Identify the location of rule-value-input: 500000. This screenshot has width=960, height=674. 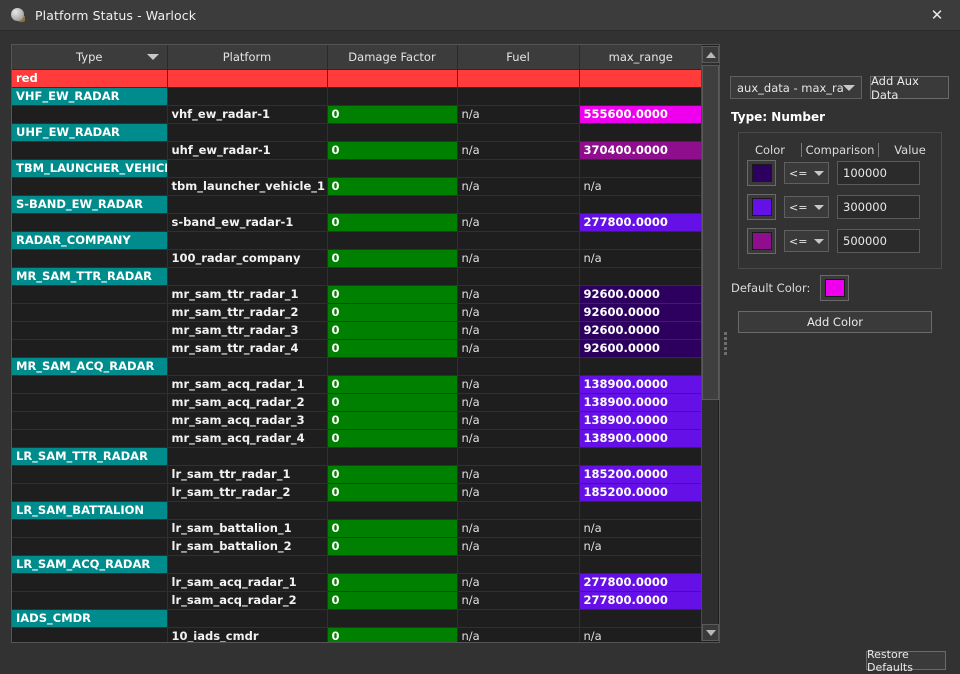
(878, 241).